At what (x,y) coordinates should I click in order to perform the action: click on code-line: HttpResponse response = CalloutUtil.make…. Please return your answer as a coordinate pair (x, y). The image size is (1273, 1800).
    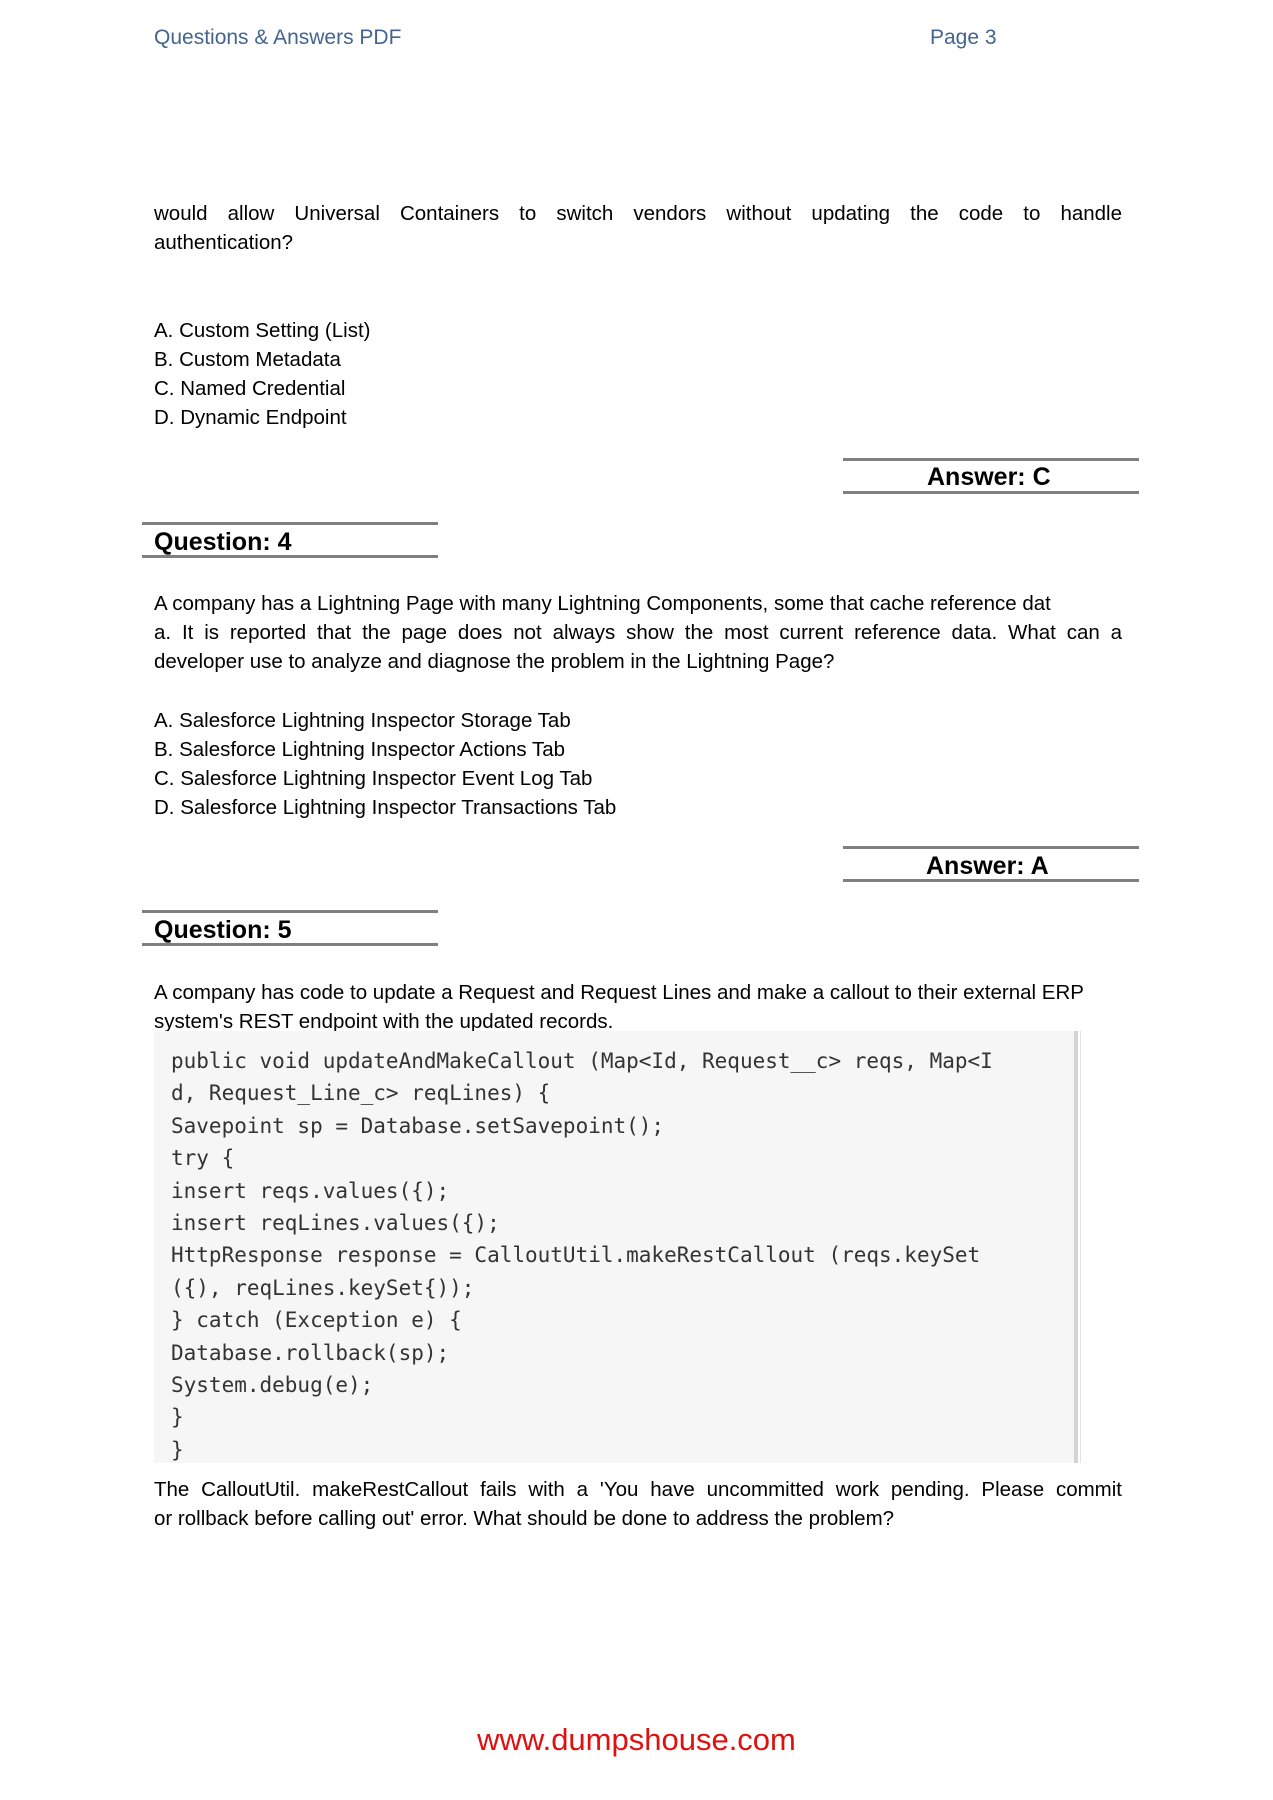
    Looking at the image, I should click on (576, 1255).